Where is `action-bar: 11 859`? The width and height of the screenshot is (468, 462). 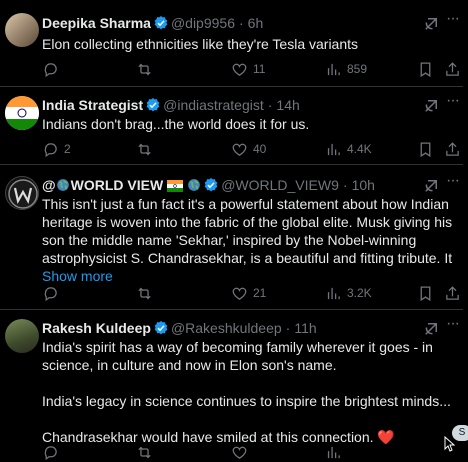 action-bar: 11 859 is located at coordinates (252, 69).